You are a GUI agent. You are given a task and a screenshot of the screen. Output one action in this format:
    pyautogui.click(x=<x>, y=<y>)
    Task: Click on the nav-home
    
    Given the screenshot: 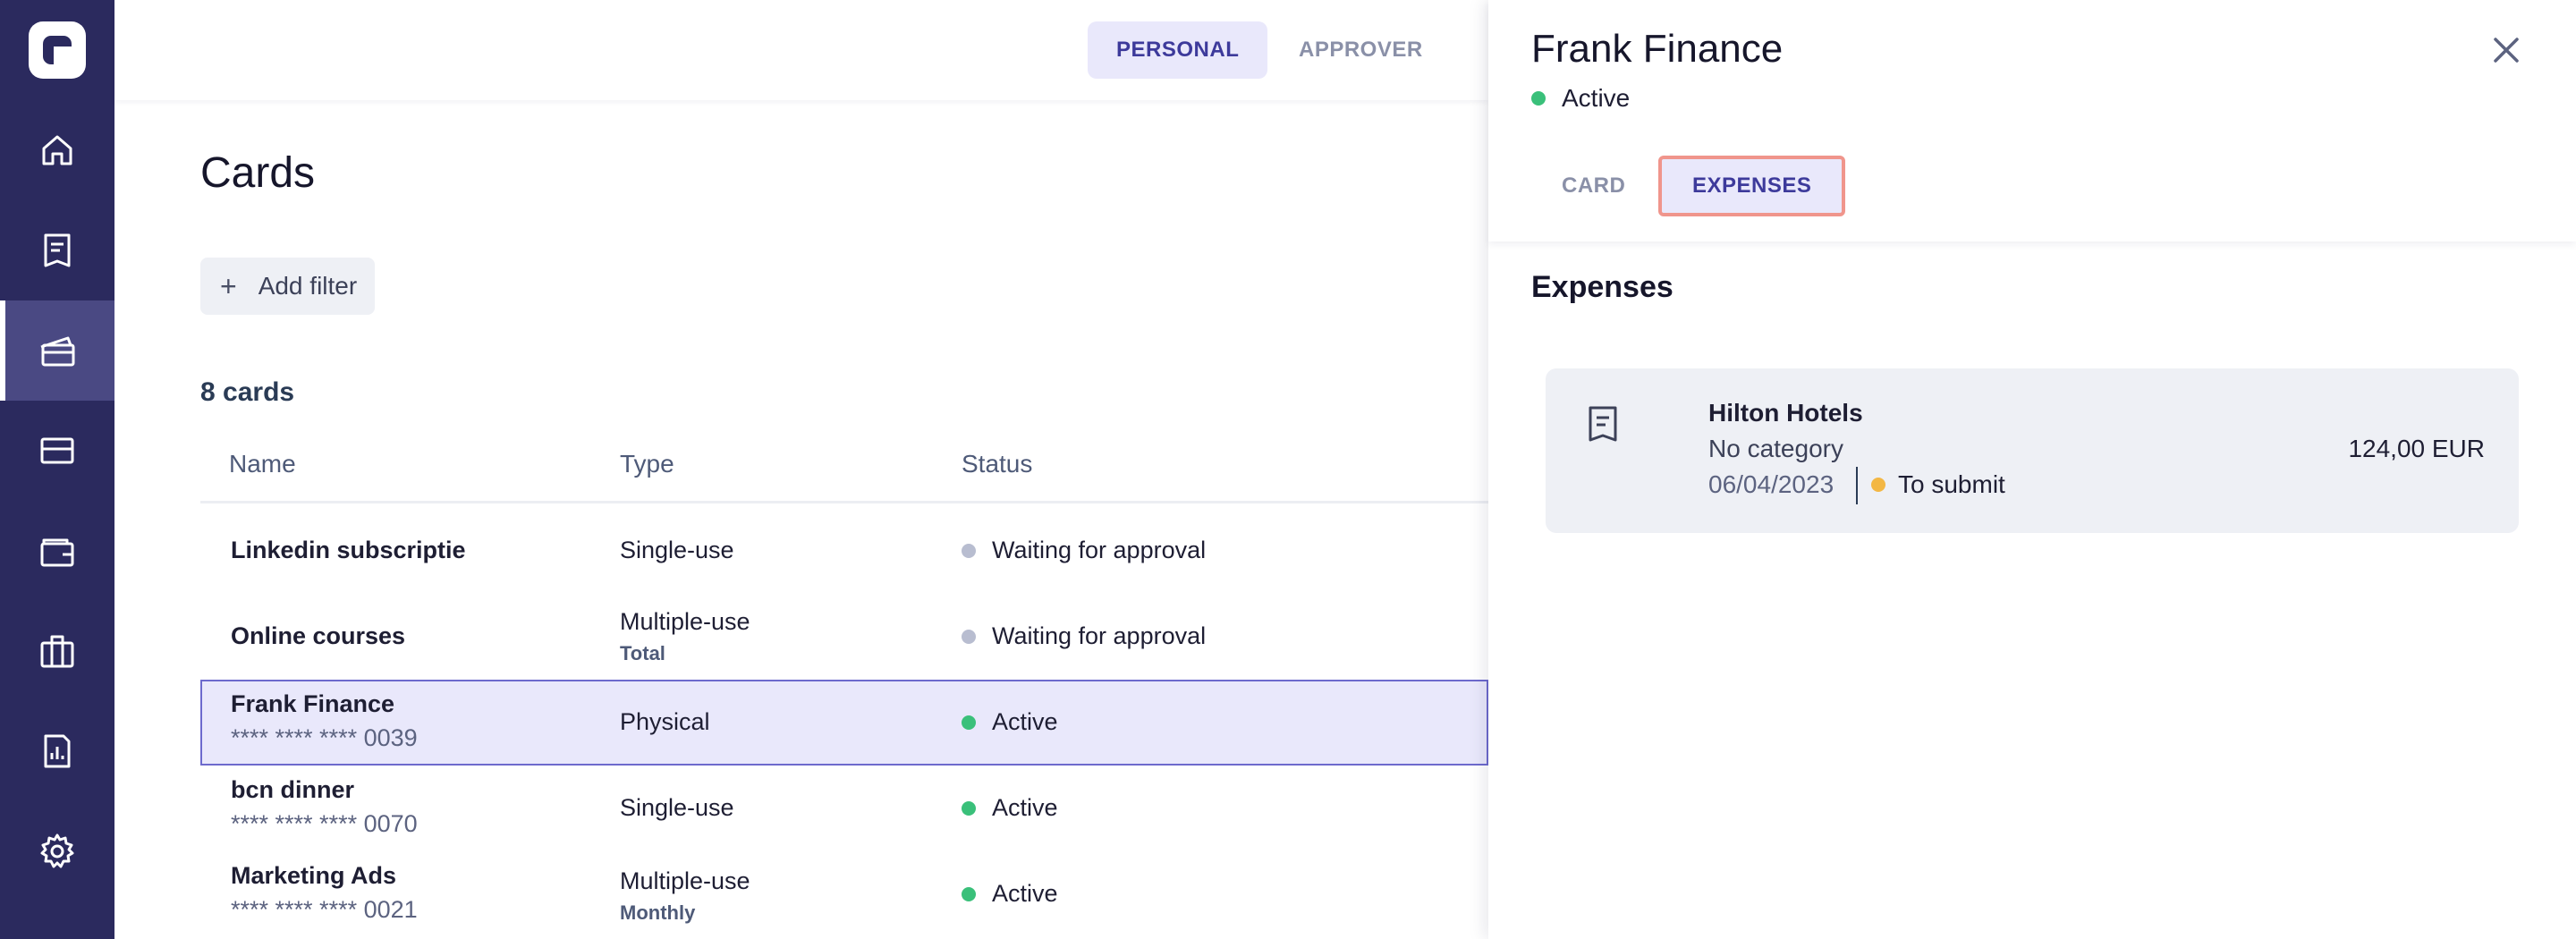 What is the action you would take?
    pyautogui.click(x=57, y=150)
    